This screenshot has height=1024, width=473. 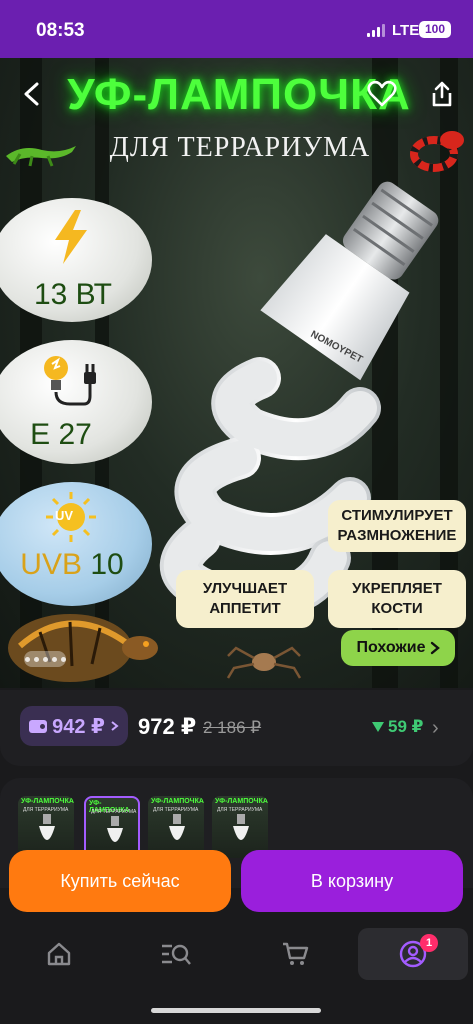 I want to click on back-button, so click(x=32, y=94).